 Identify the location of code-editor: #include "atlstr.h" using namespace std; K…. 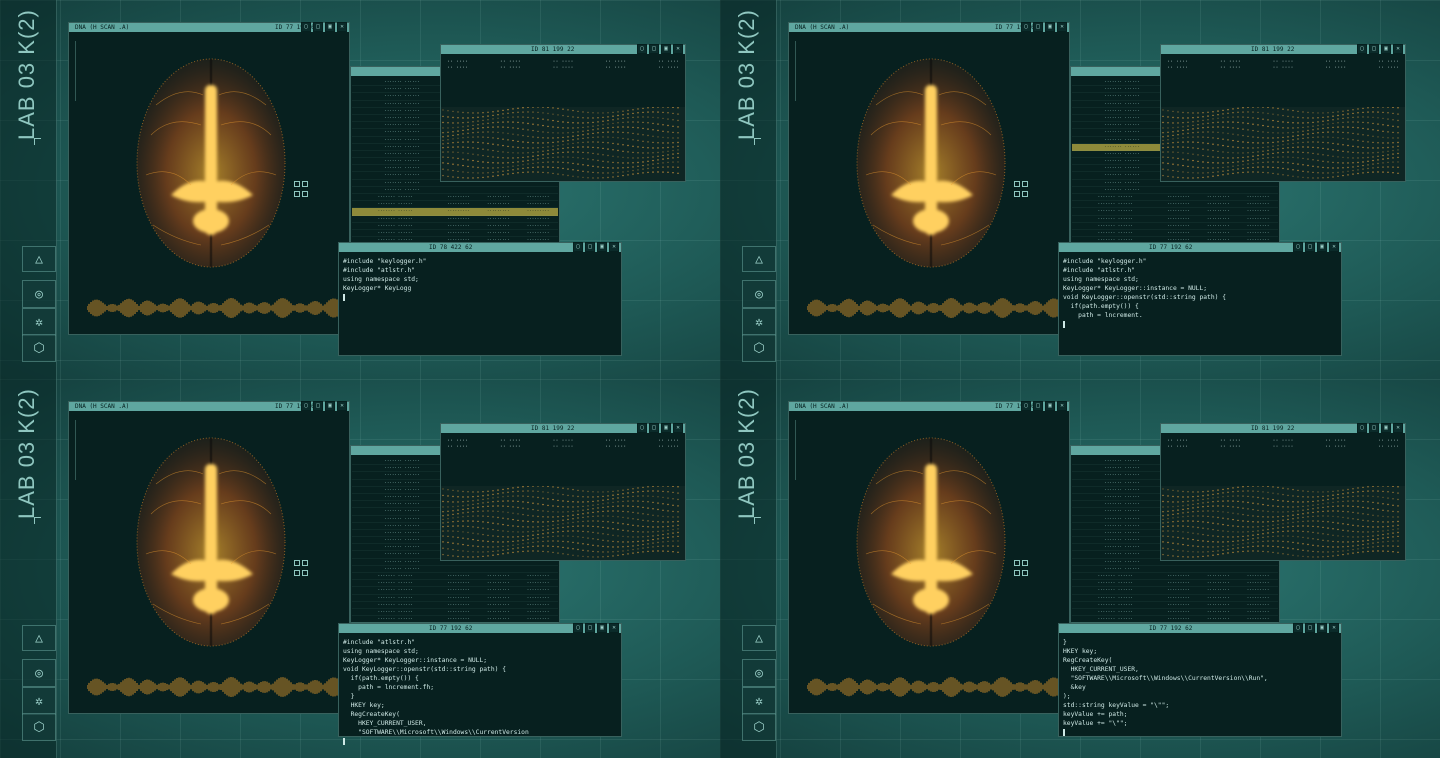
(480, 692).